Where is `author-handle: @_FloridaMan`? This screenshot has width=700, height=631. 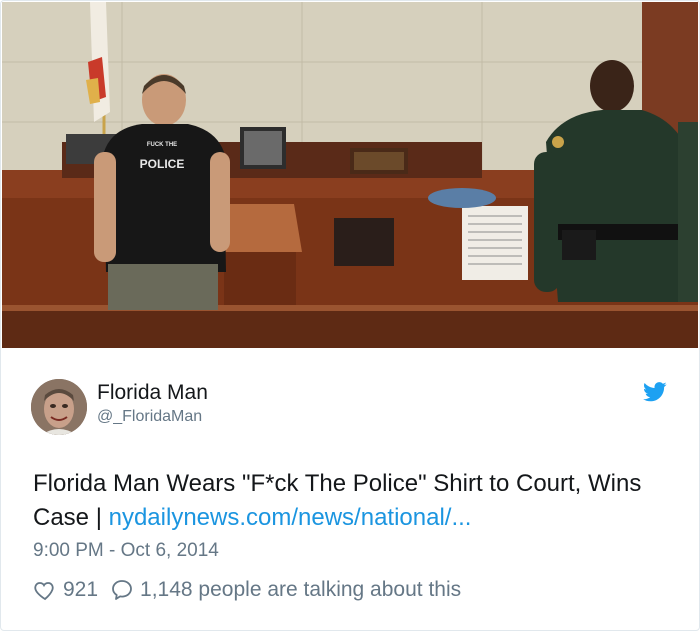
author-handle: @_FloridaMan is located at coordinates (149, 417).